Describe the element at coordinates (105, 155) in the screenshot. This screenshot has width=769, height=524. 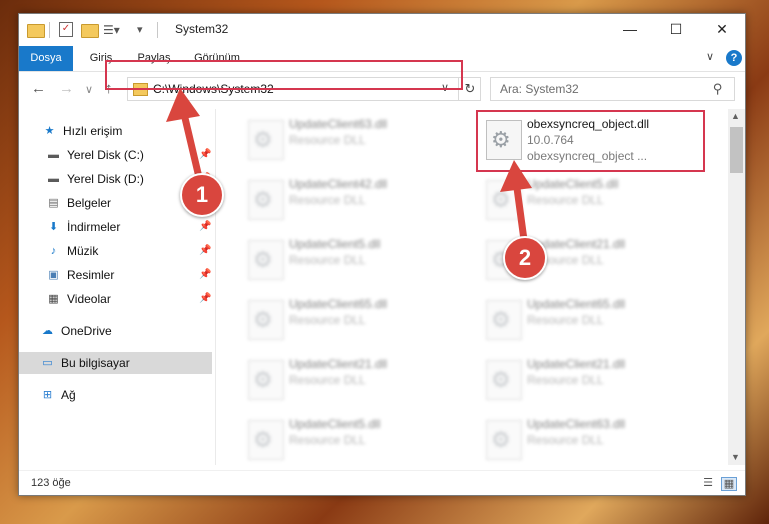
I see `sidebar-item-label: Yerel Disk (C:)` at that location.